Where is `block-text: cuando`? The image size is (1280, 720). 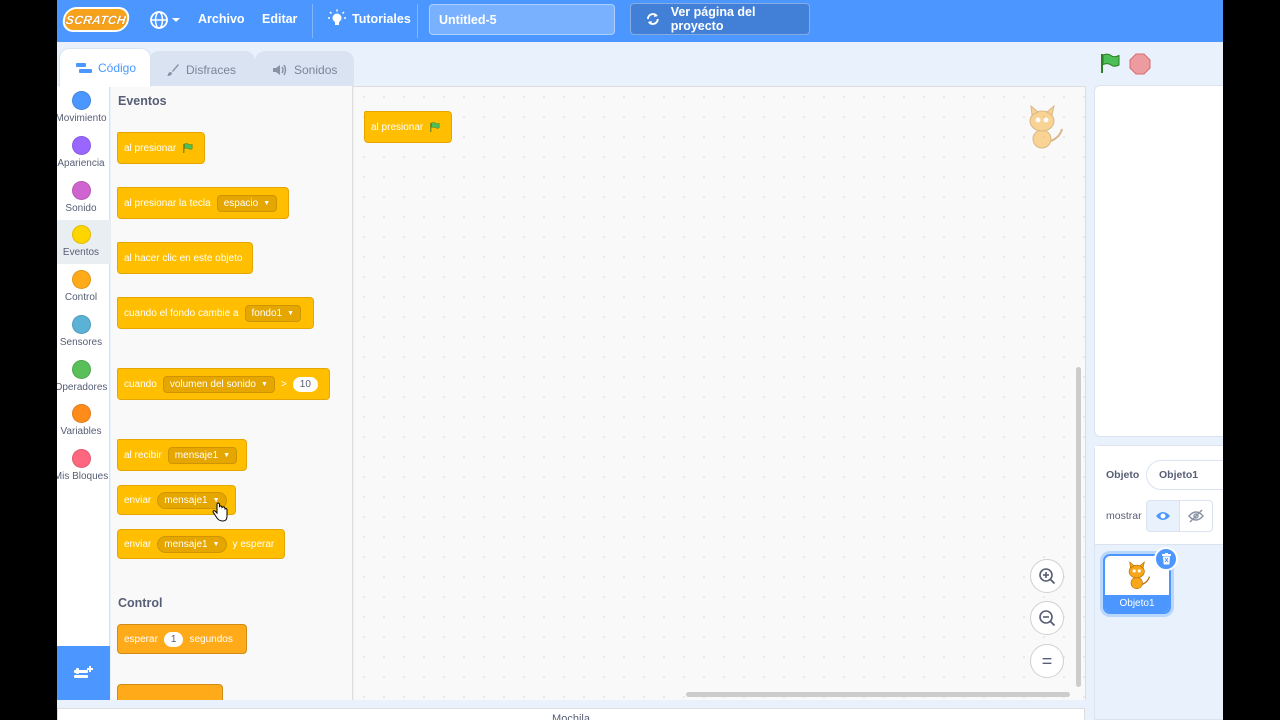 block-text: cuando is located at coordinates (140, 384).